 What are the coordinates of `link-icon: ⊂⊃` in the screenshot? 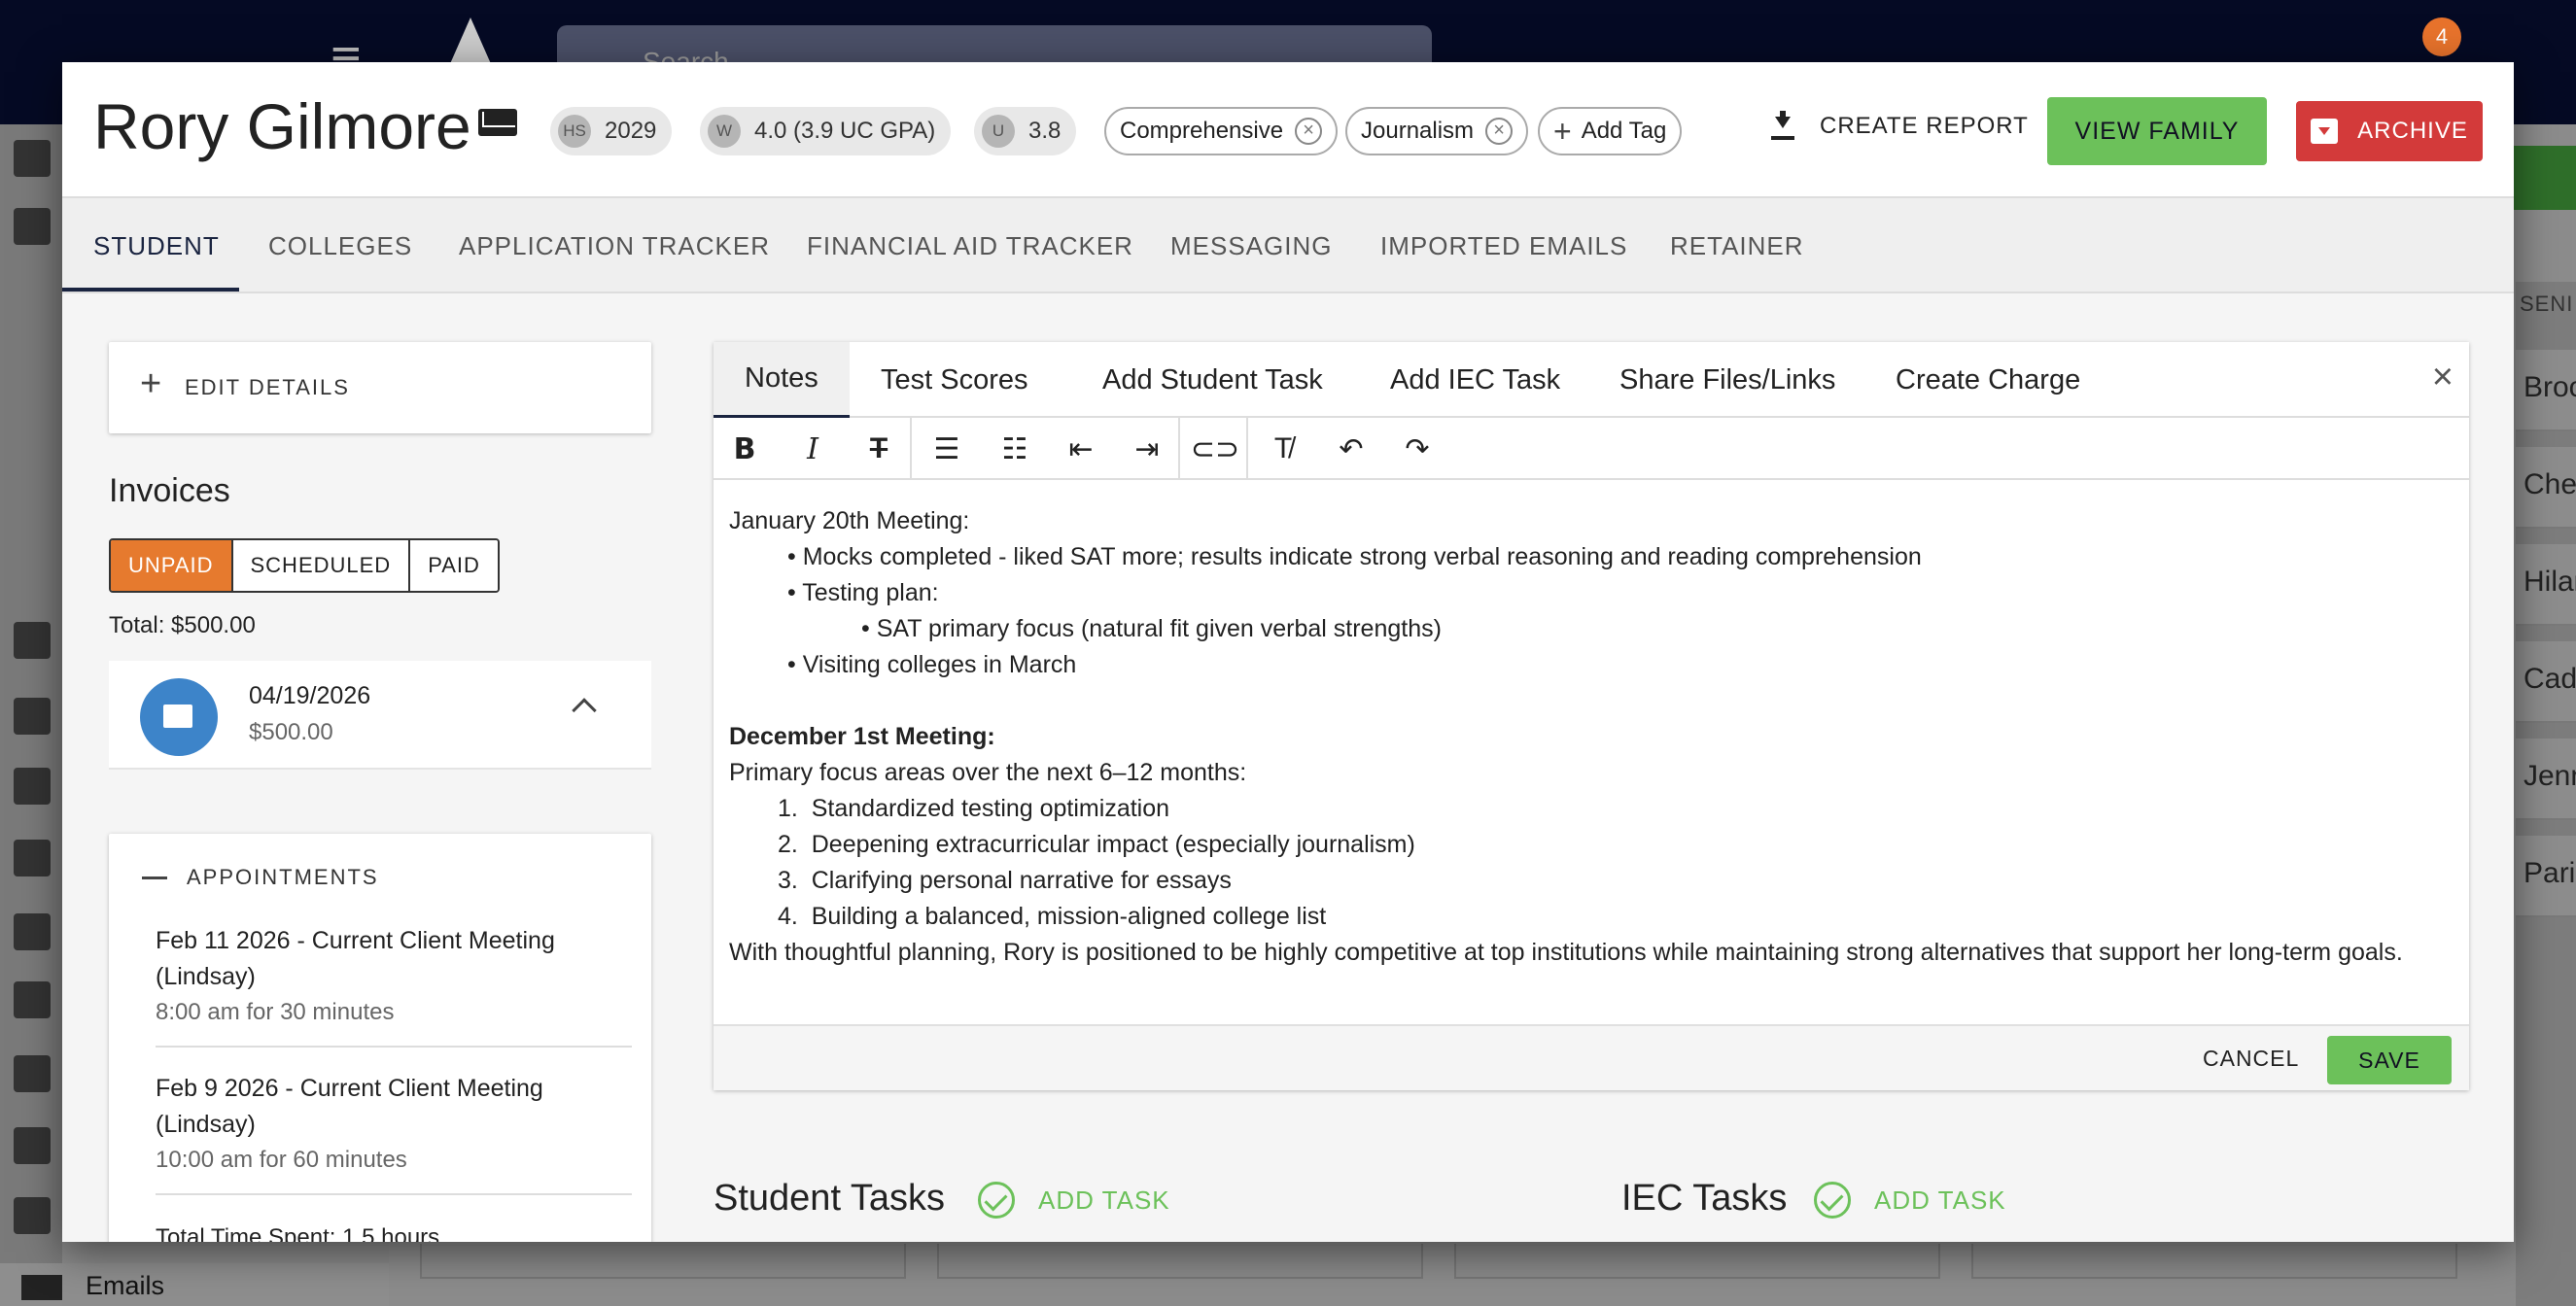 It's located at (1215, 449).